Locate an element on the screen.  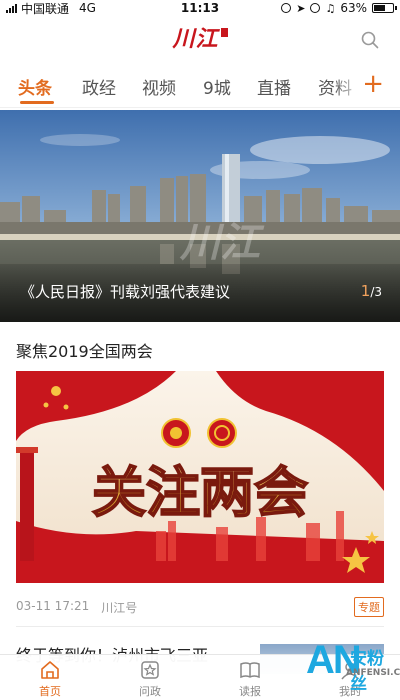
channel-tabs: 头条 政经 视频 9城 直播 资料 + is located at coordinates (200, 86).